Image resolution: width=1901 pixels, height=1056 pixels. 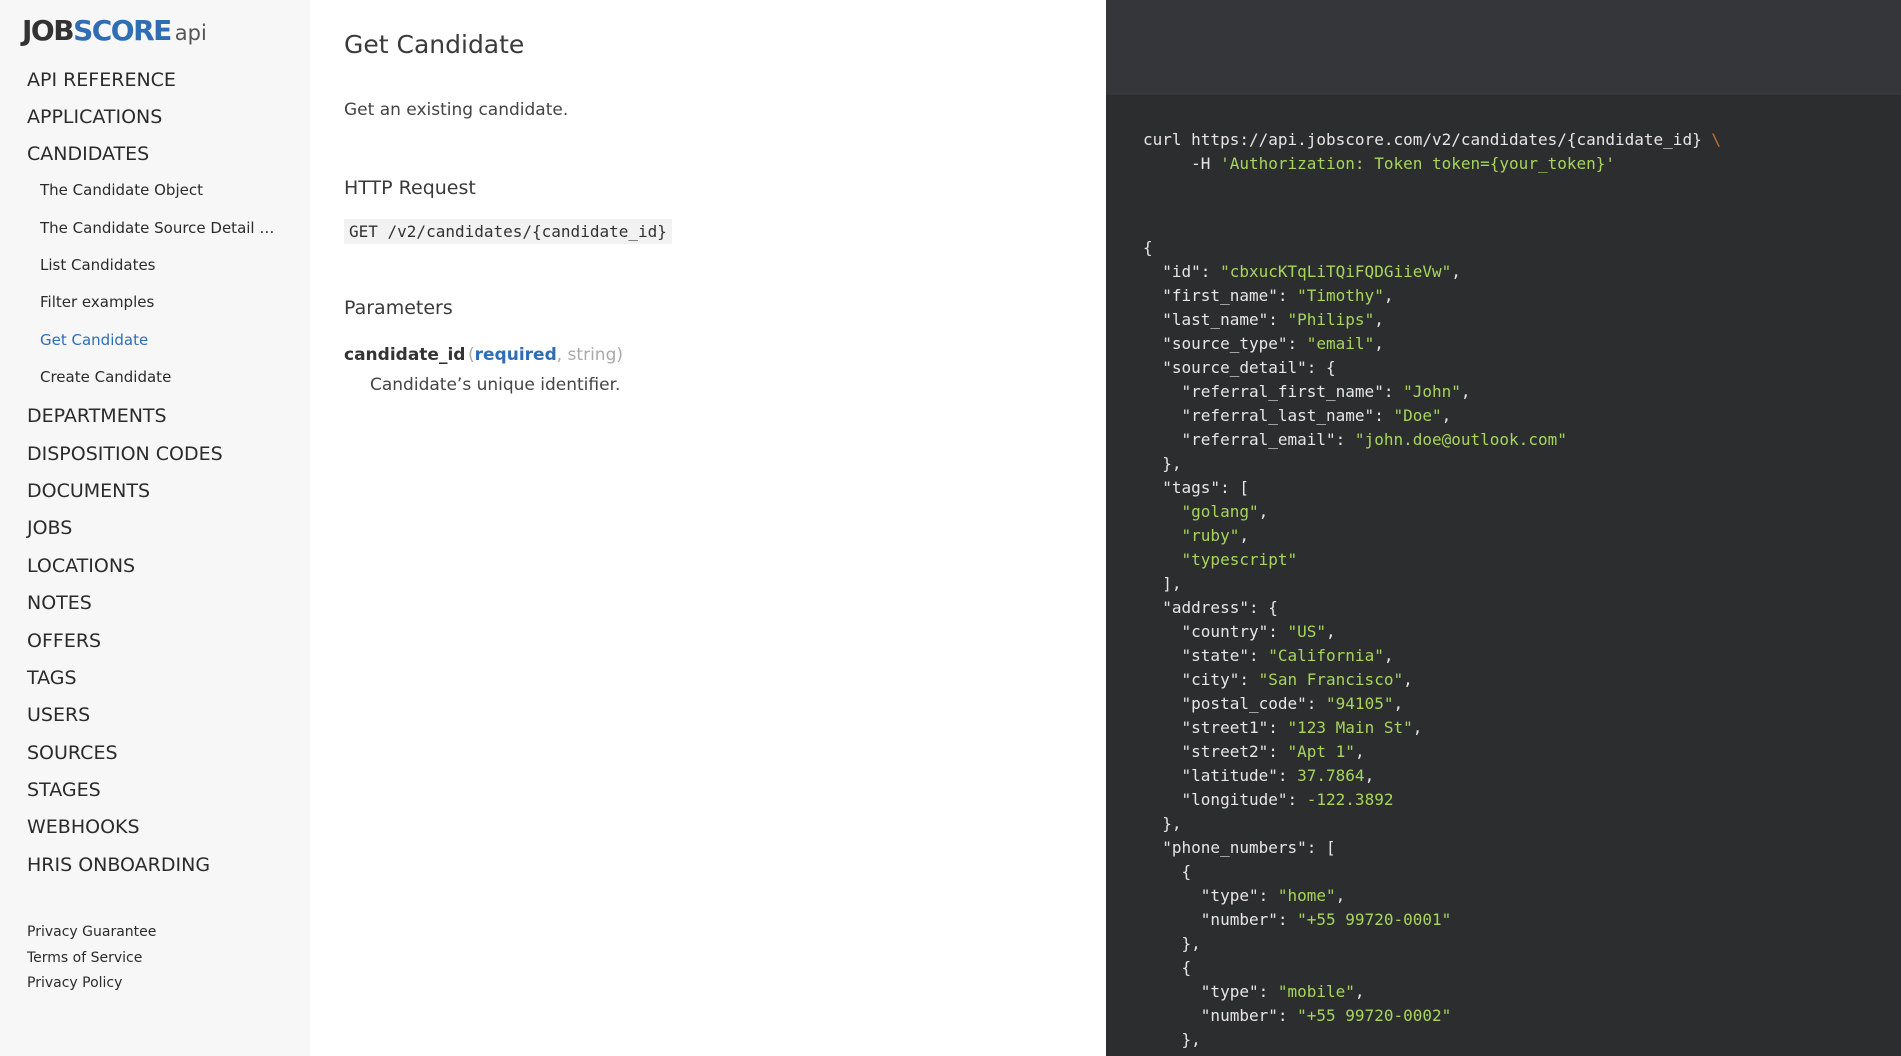 I want to click on json-token: "john.doe@outlook.com", so click(x=1460, y=439).